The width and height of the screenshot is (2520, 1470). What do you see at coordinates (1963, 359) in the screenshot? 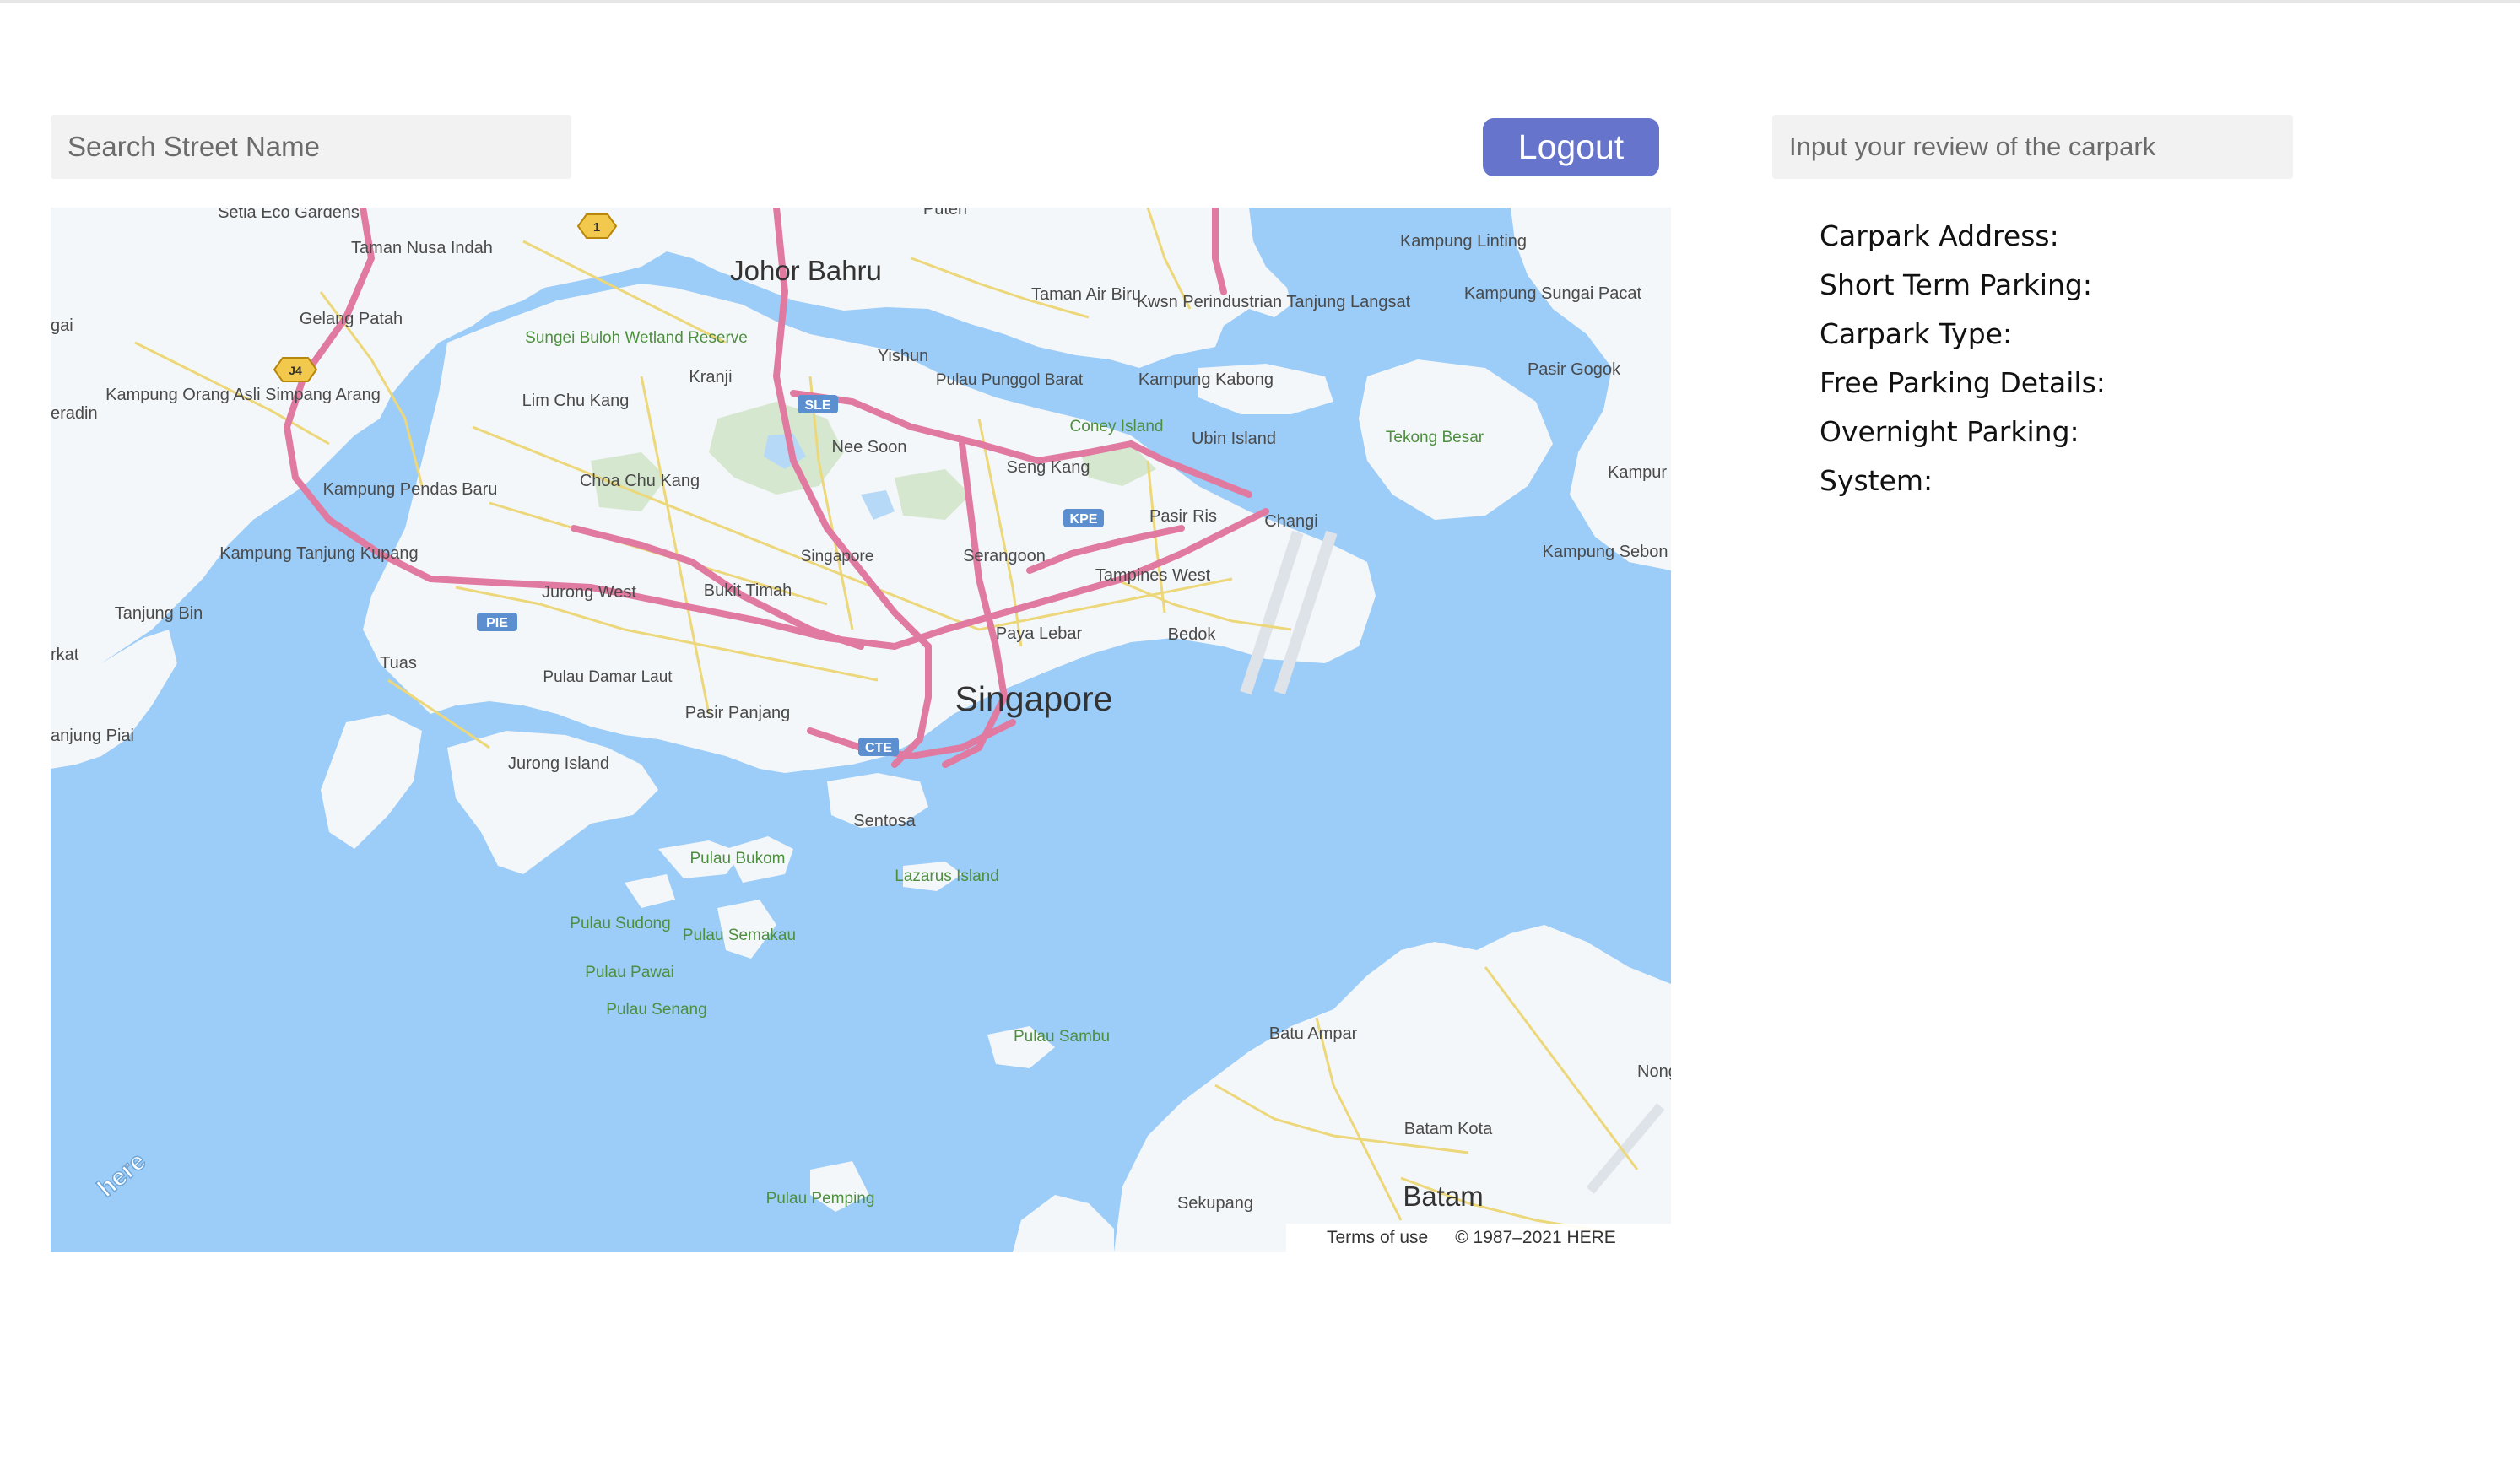
I see `carpark-details-panel: Carpark Address: Short Term Parking` at bounding box center [1963, 359].